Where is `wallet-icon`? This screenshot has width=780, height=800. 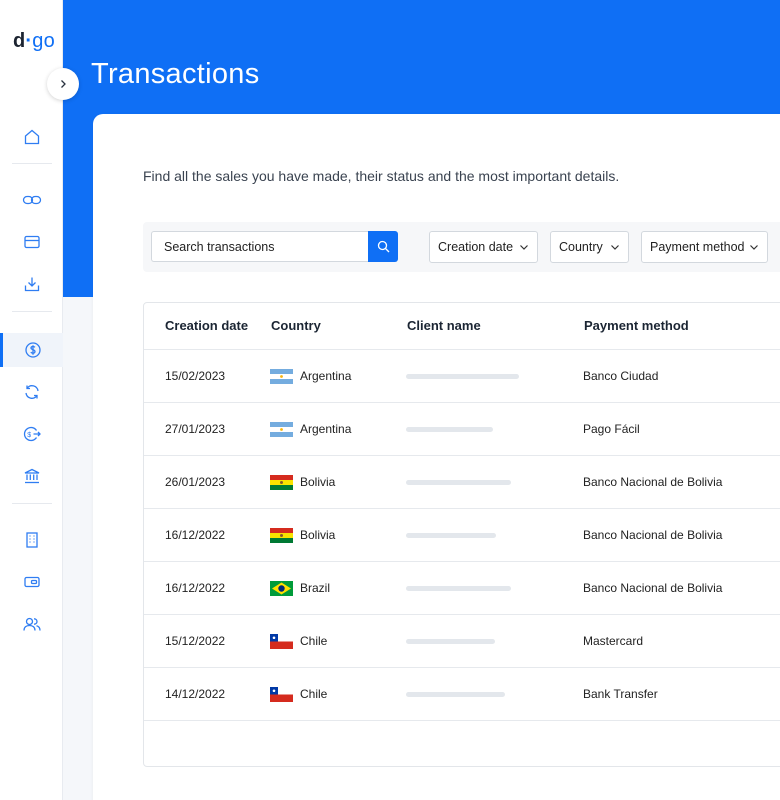 wallet-icon is located at coordinates (31, 582).